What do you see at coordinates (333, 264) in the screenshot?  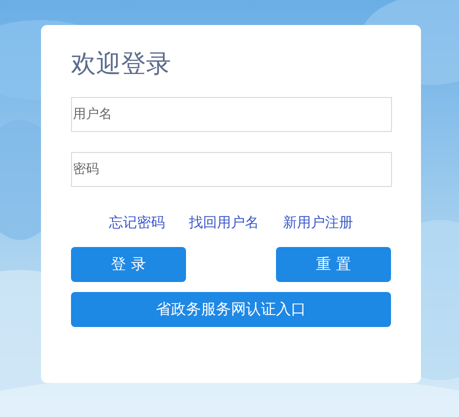 I see `reset-button: 重 置` at bounding box center [333, 264].